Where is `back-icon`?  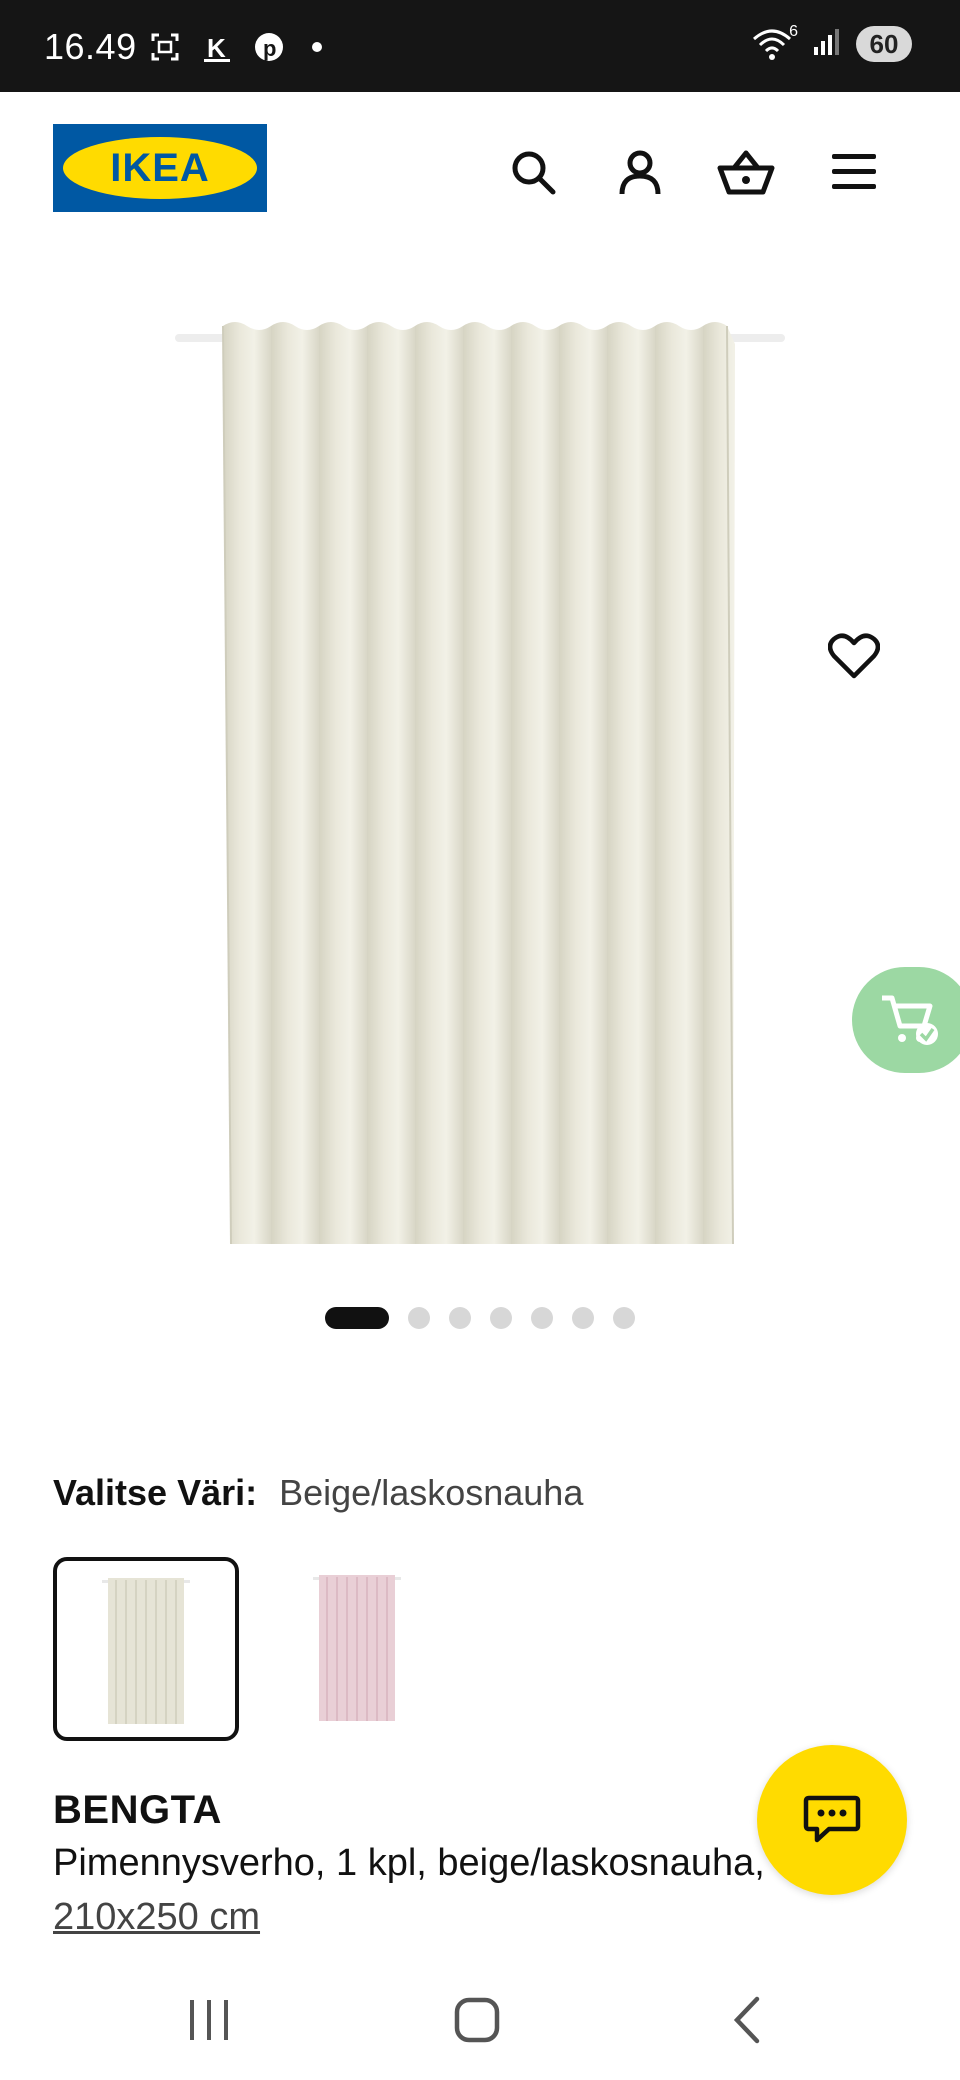 back-icon is located at coordinates (746, 2020).